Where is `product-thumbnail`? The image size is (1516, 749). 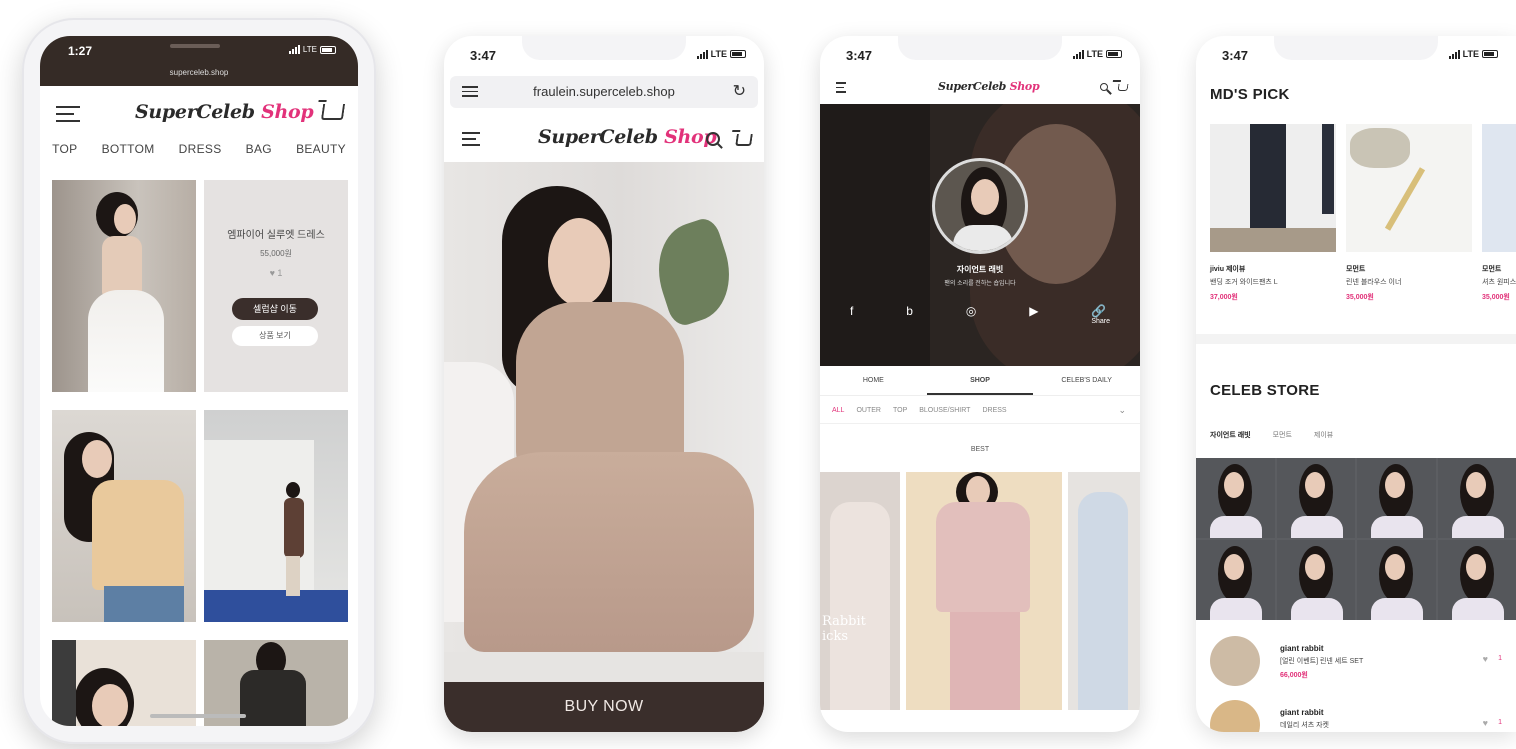
product-thumbnail is located at coordinates (1235, 661).